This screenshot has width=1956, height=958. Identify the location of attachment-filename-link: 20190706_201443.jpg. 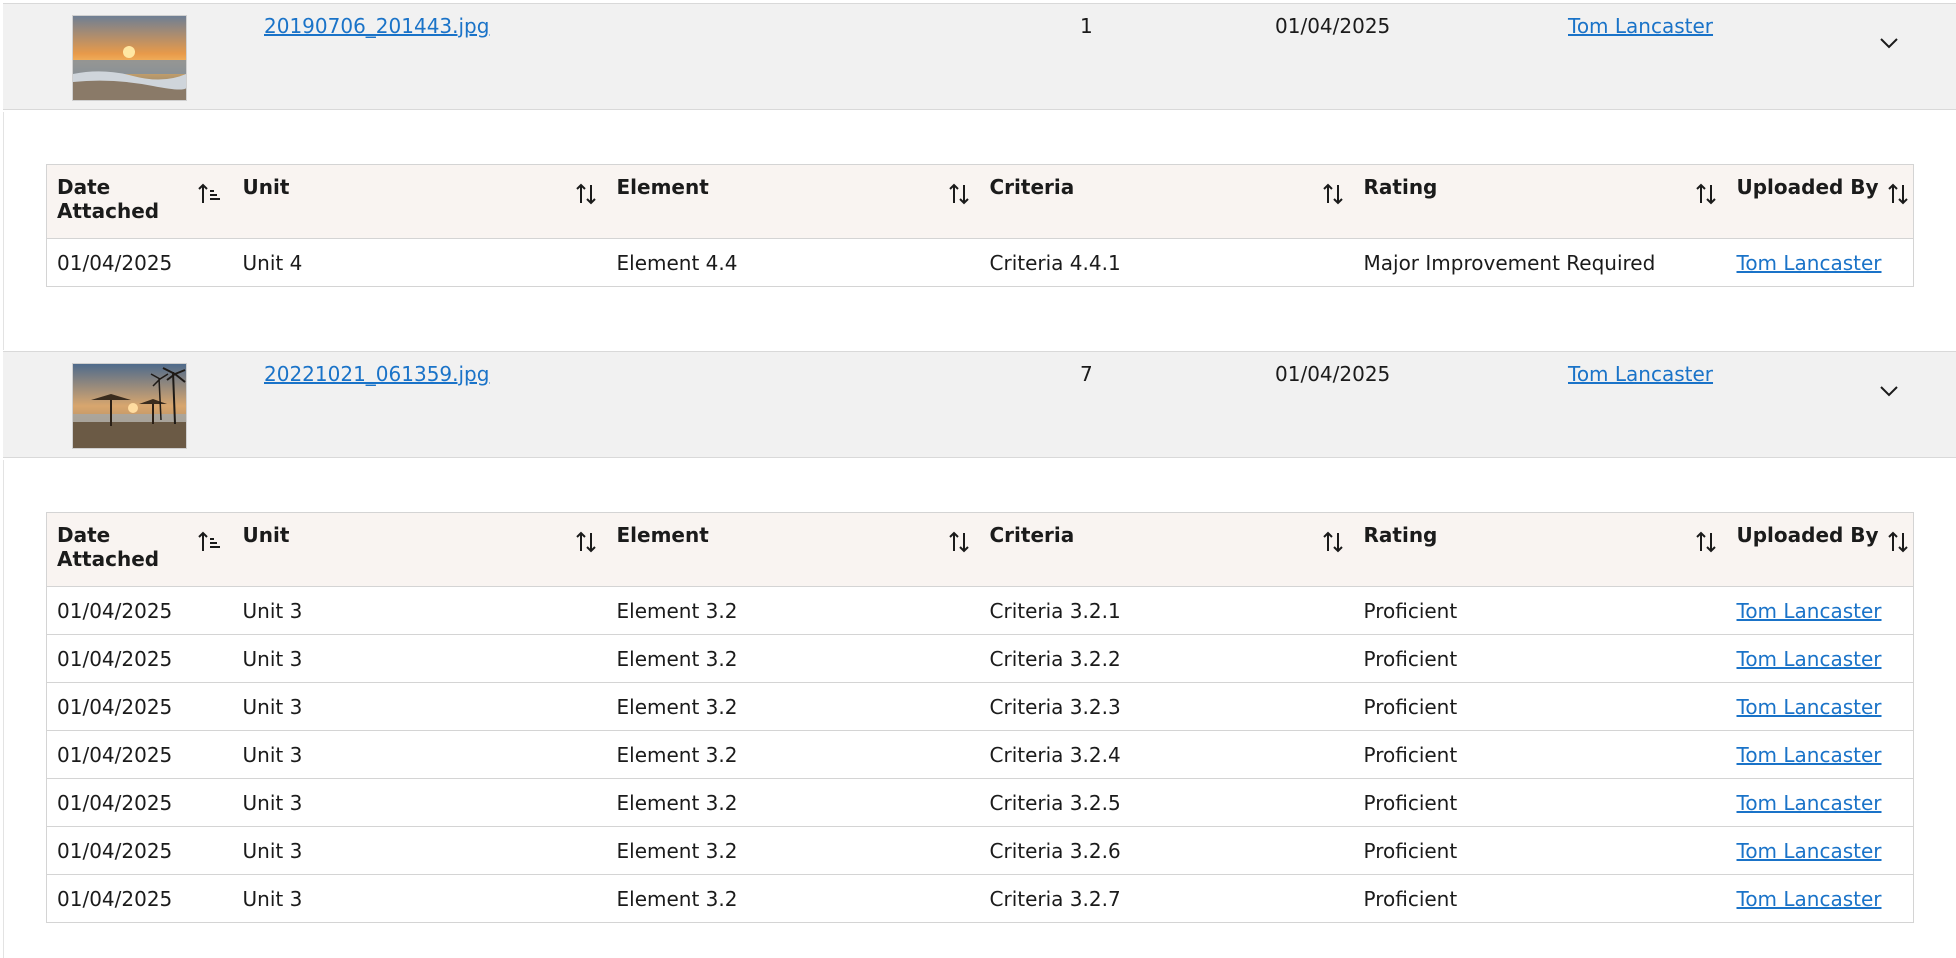
(376, 26).